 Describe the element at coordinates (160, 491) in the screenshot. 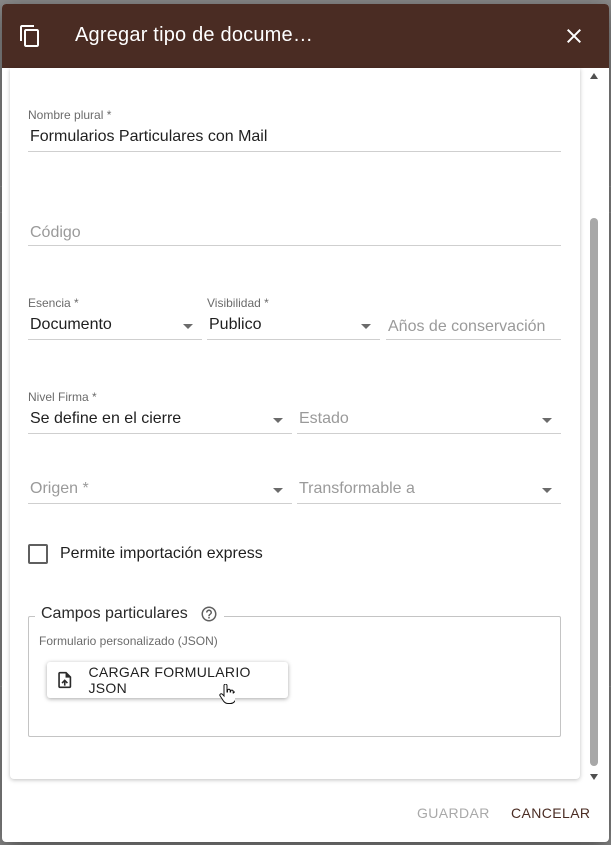

I see `origen-select: Origen *` at that location.